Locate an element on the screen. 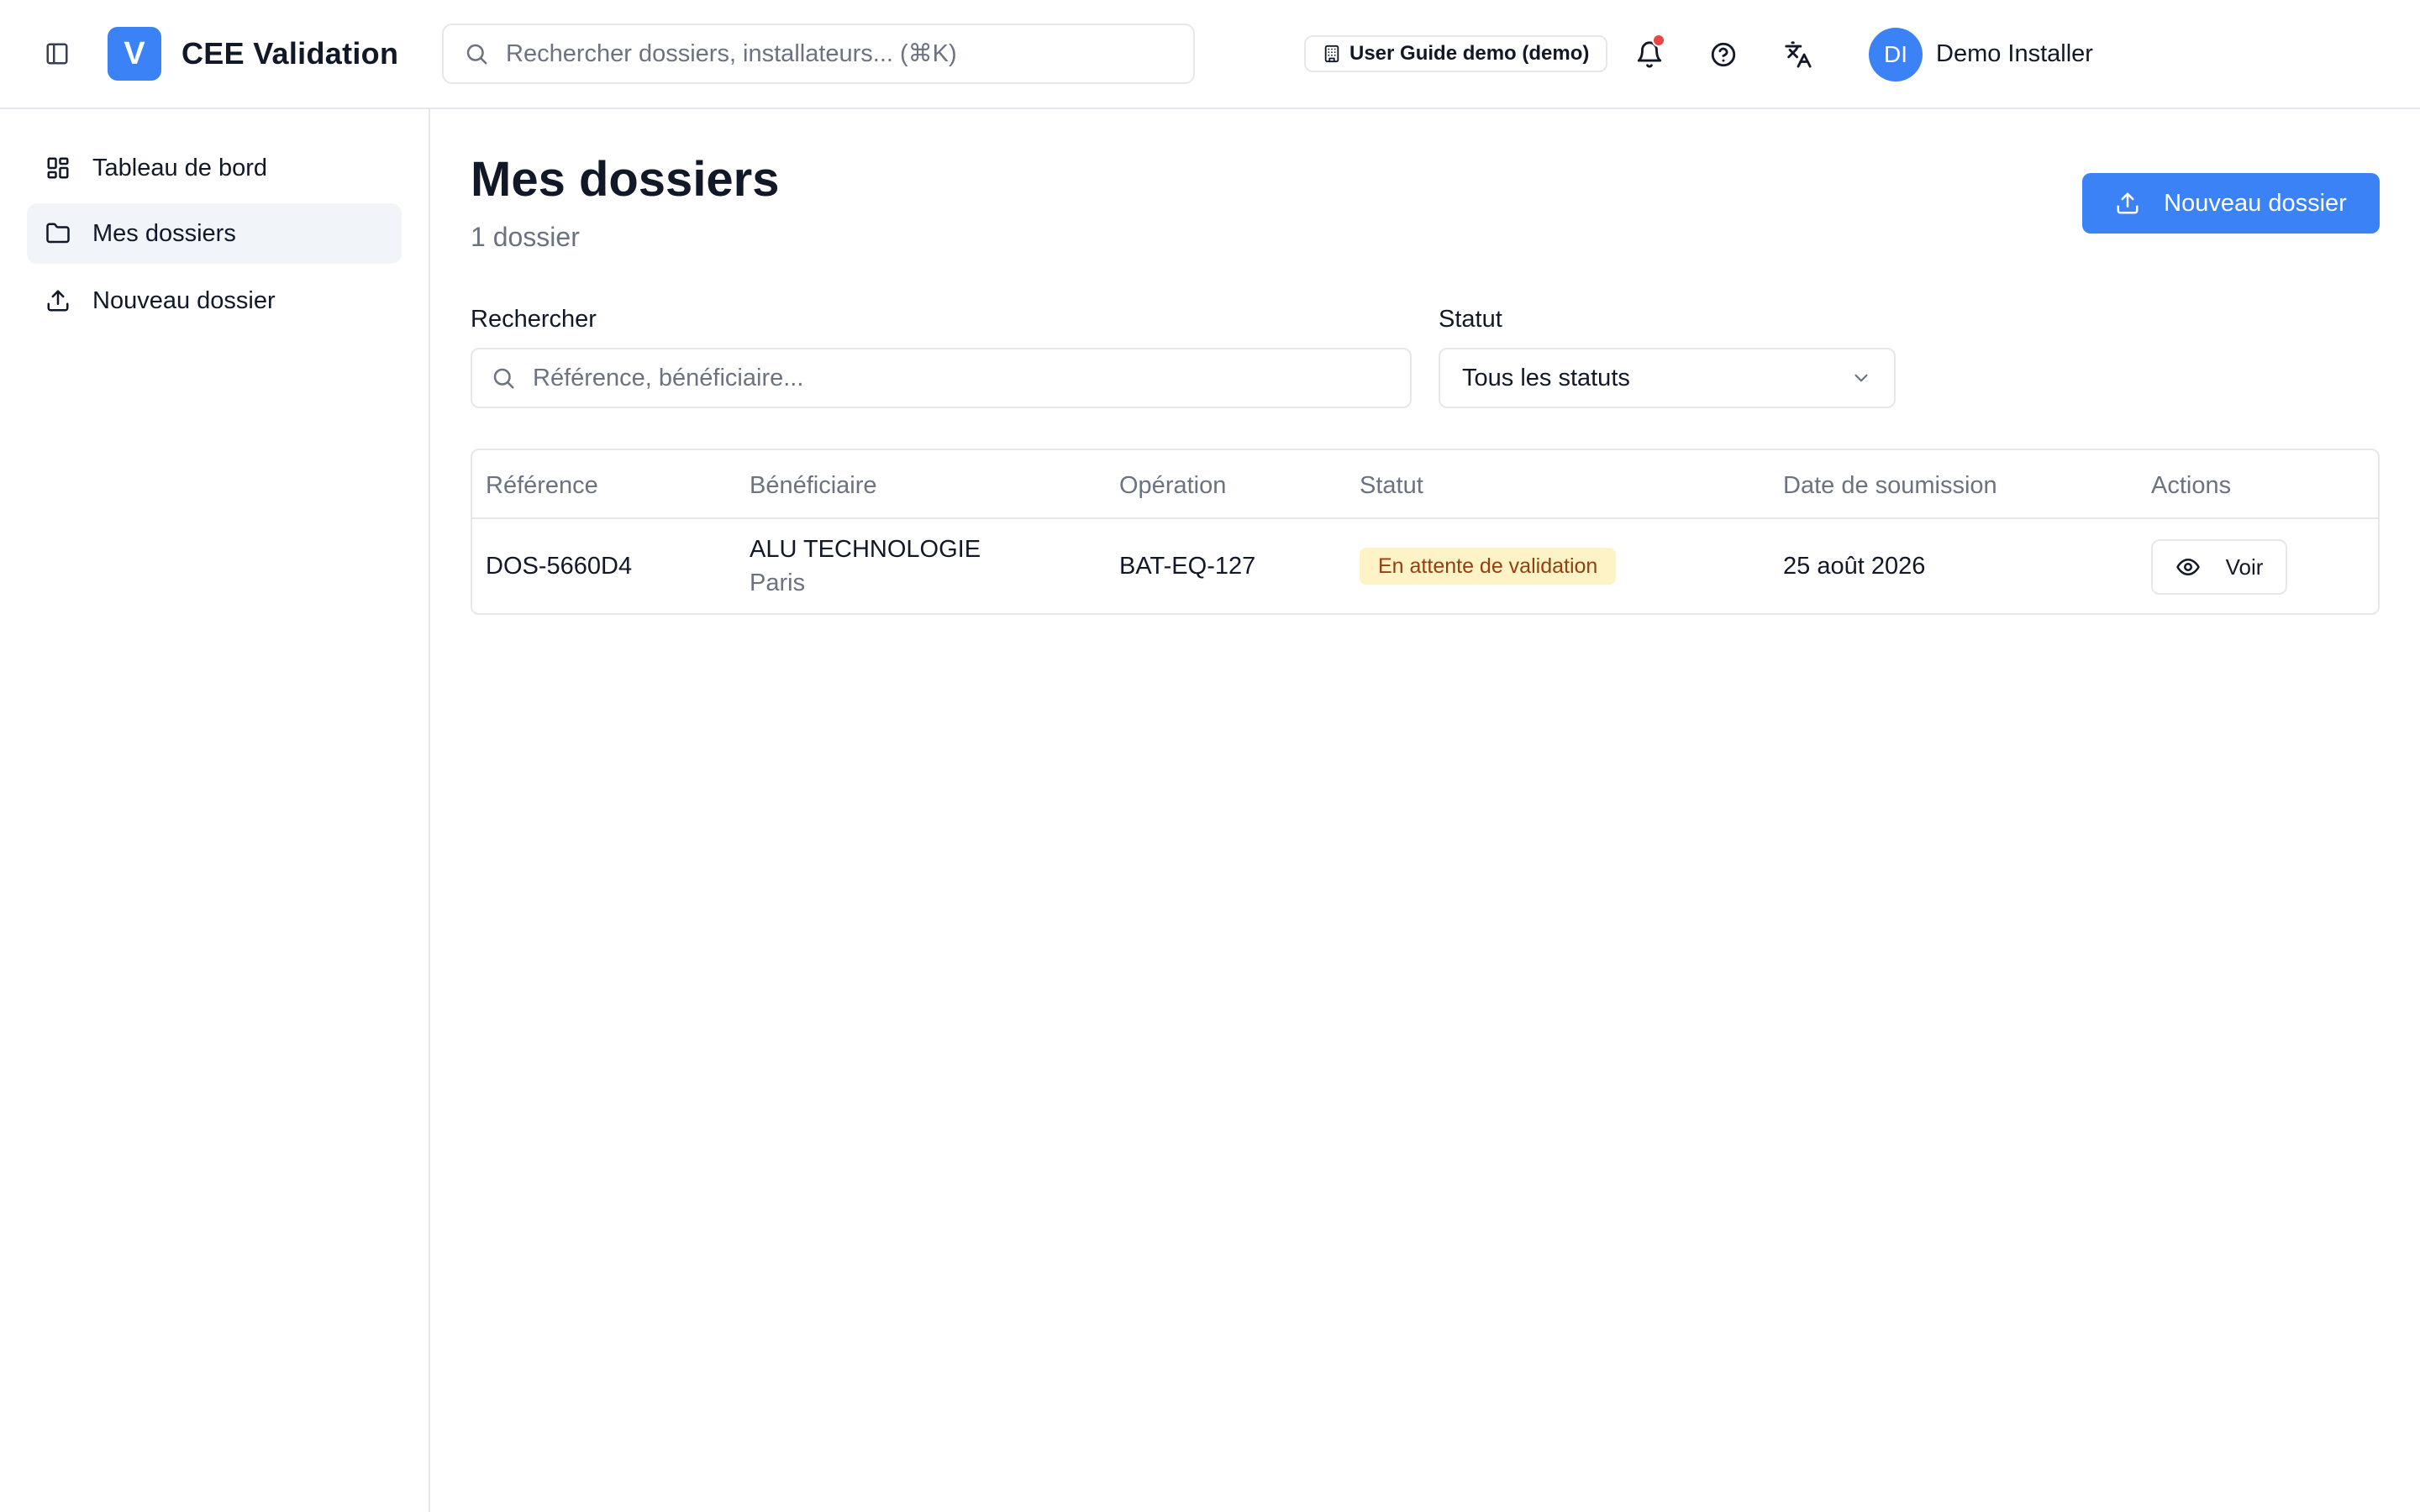 This screenshot has width=2420, height=1512. status-select-value: Tous les statuts is located at coordinates (1546, 377).